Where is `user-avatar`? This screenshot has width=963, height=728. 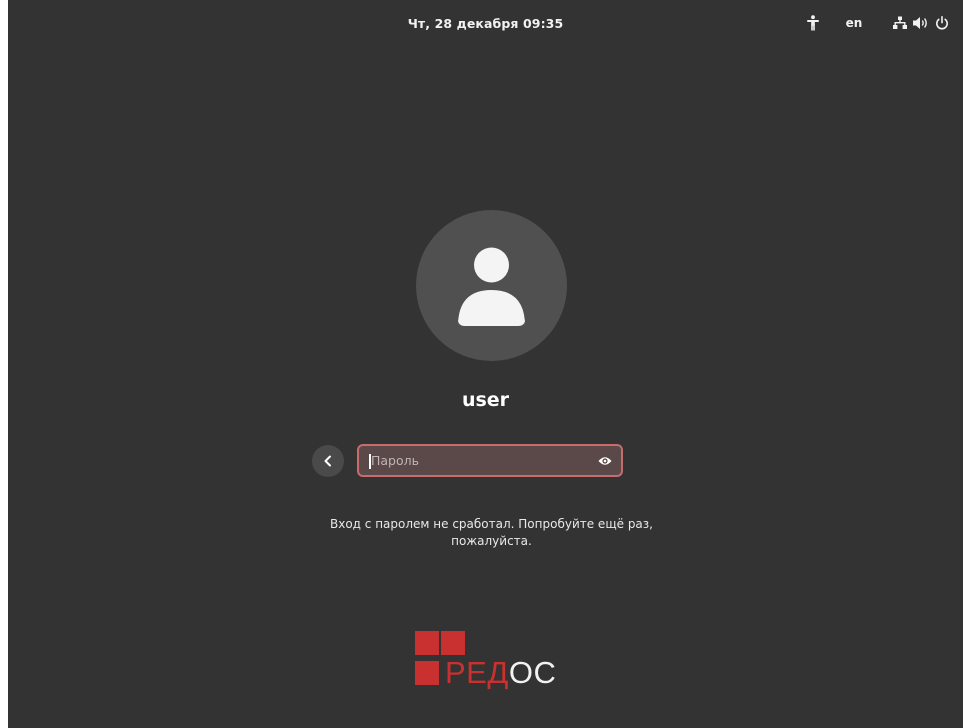
user-avatar is located at coordinates (491, 285).